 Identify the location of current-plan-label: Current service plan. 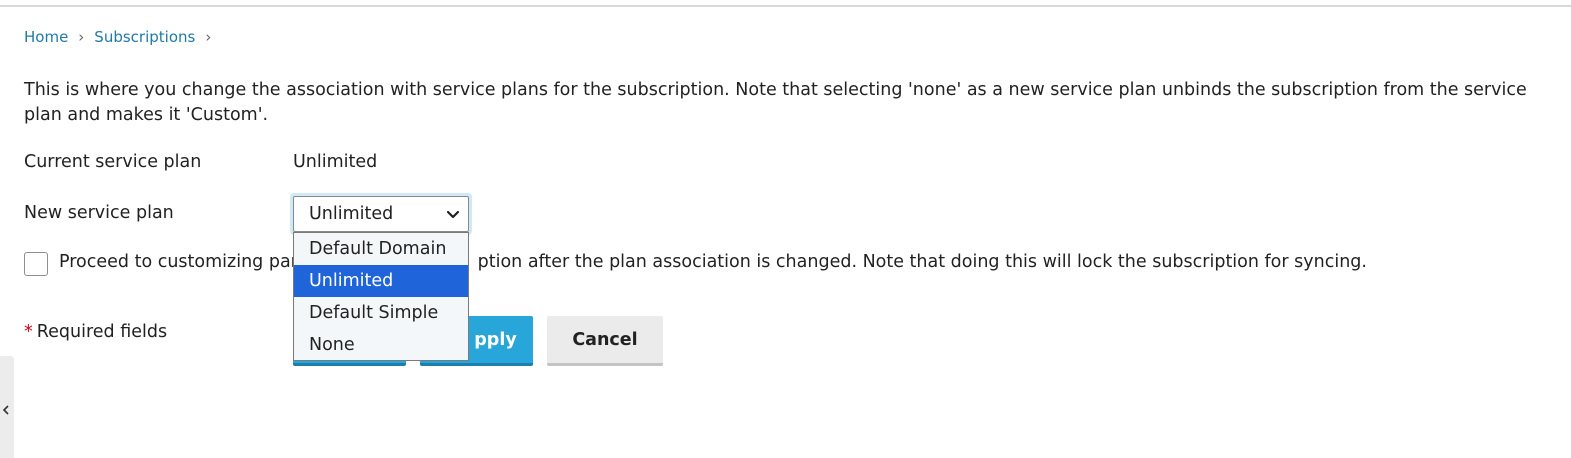
(113, 162).